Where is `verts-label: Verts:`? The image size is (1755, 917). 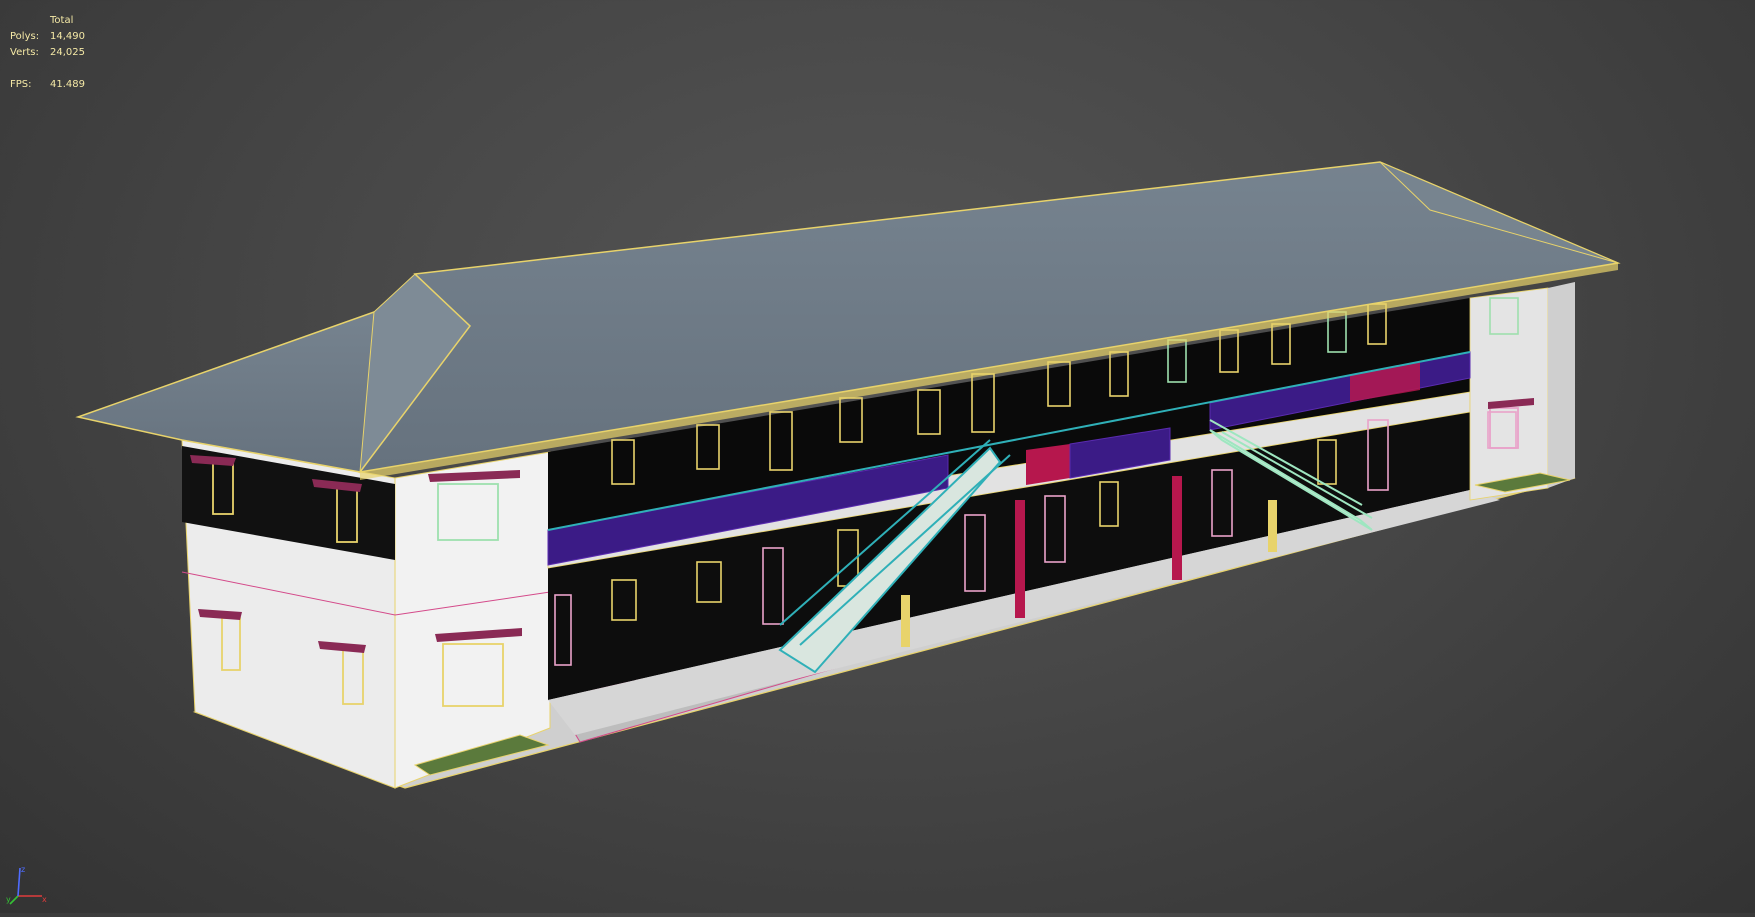 verts-label: Verts: is located at coordinates (24, 52).